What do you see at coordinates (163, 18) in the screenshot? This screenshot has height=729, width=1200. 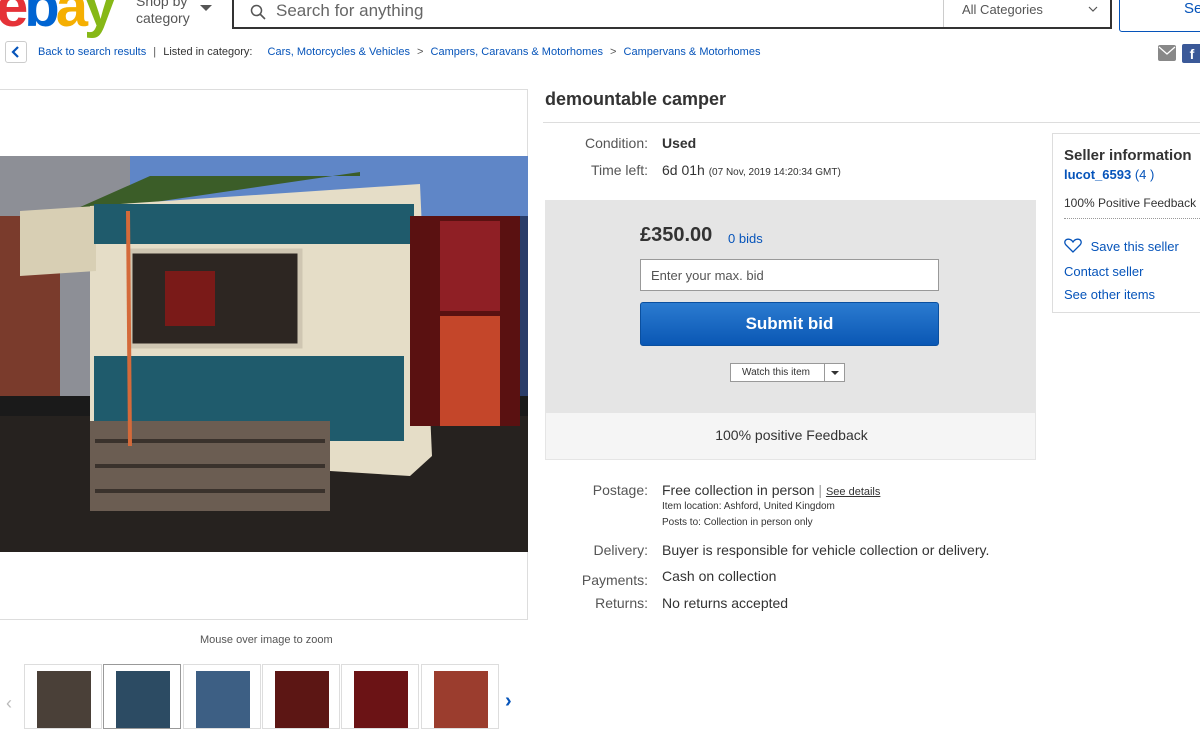 I see `category-label: category` at bounding box center [163, 18].